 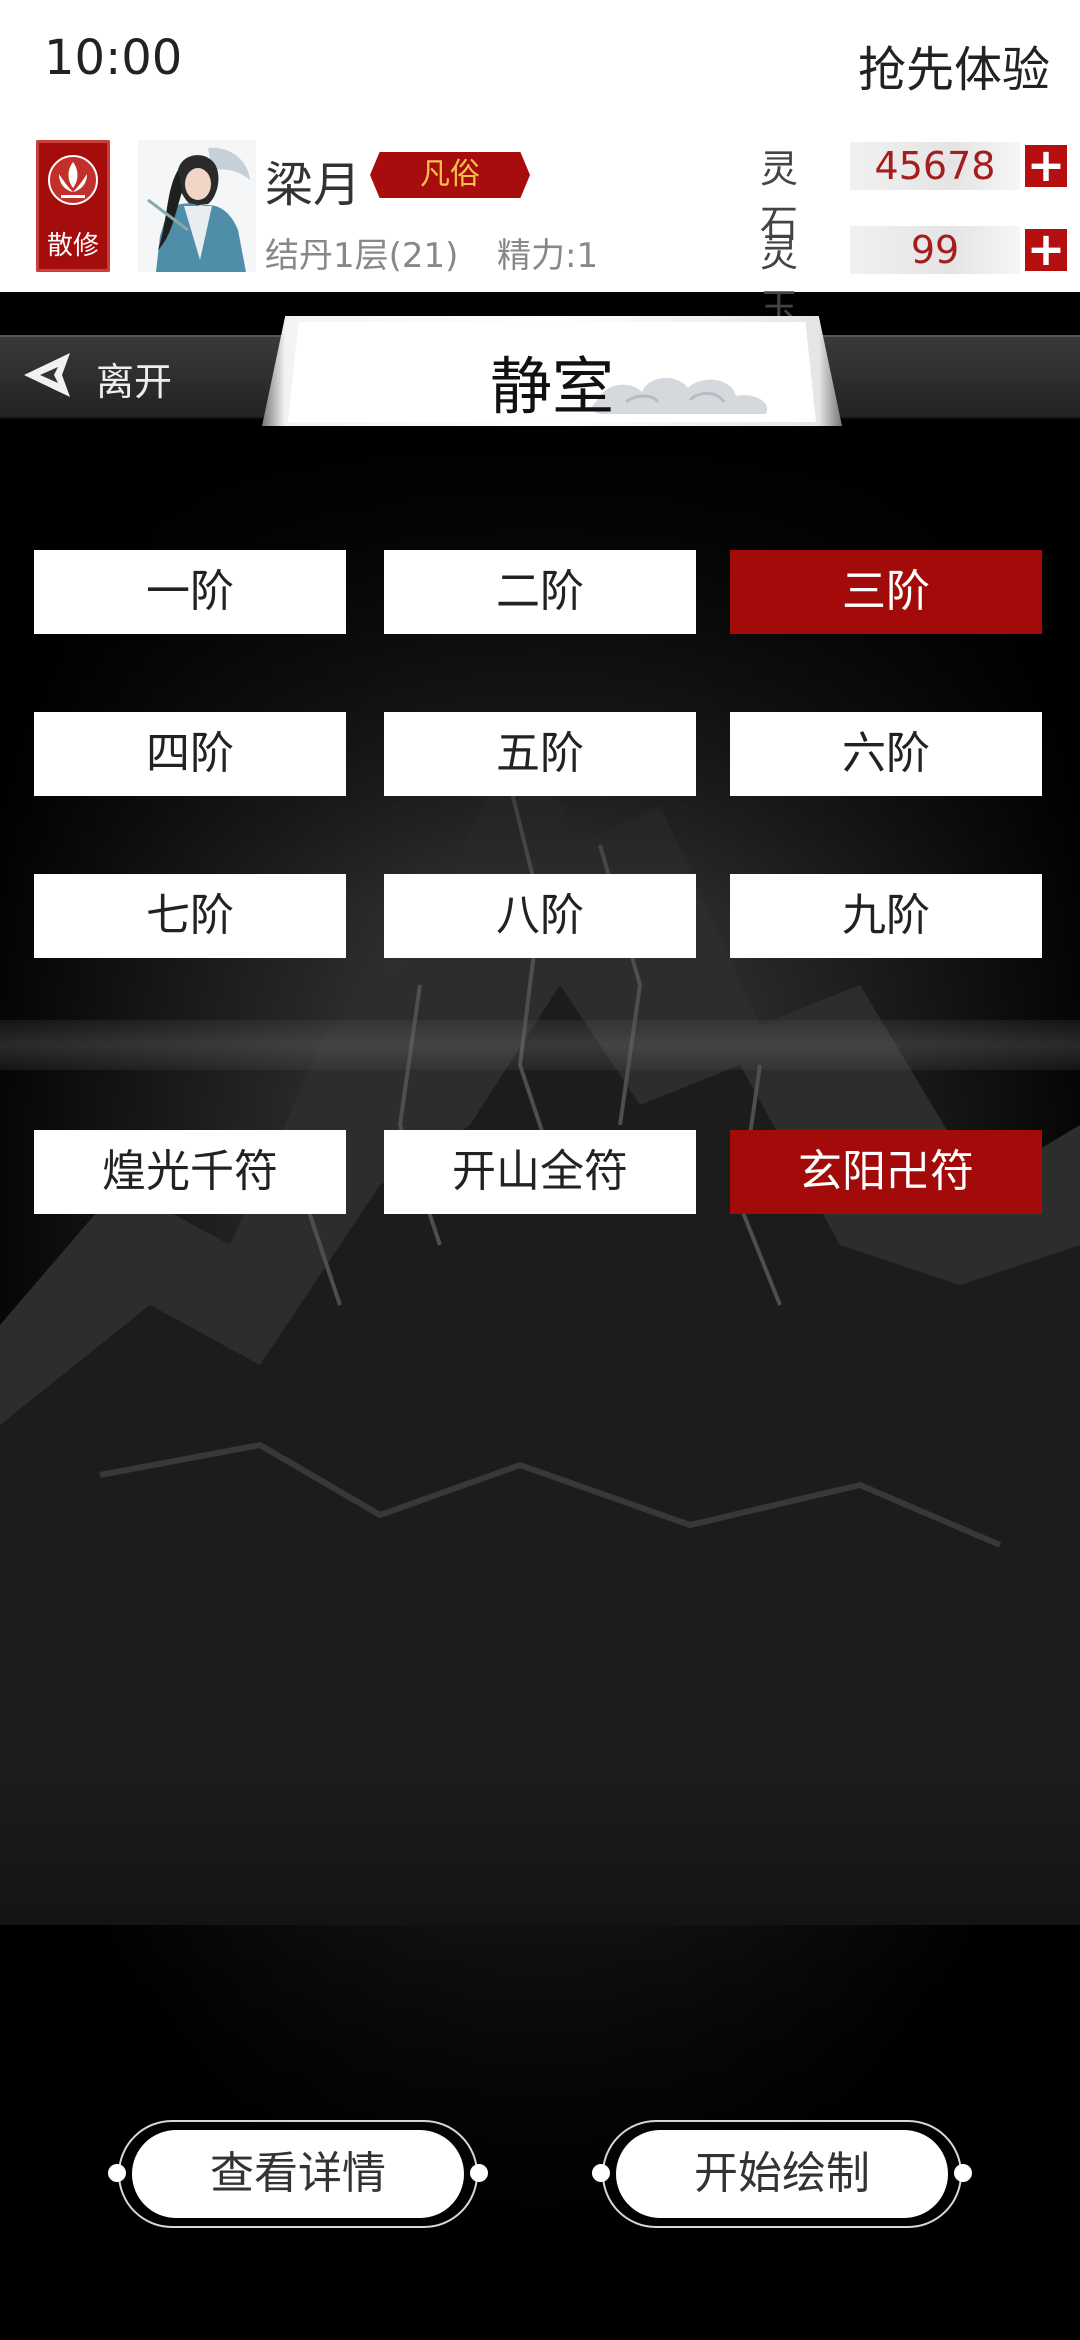 What do you see at coordinates (73, 180) in the screenshot?
I see `lotus-icon` at bounding box center [73, 180].